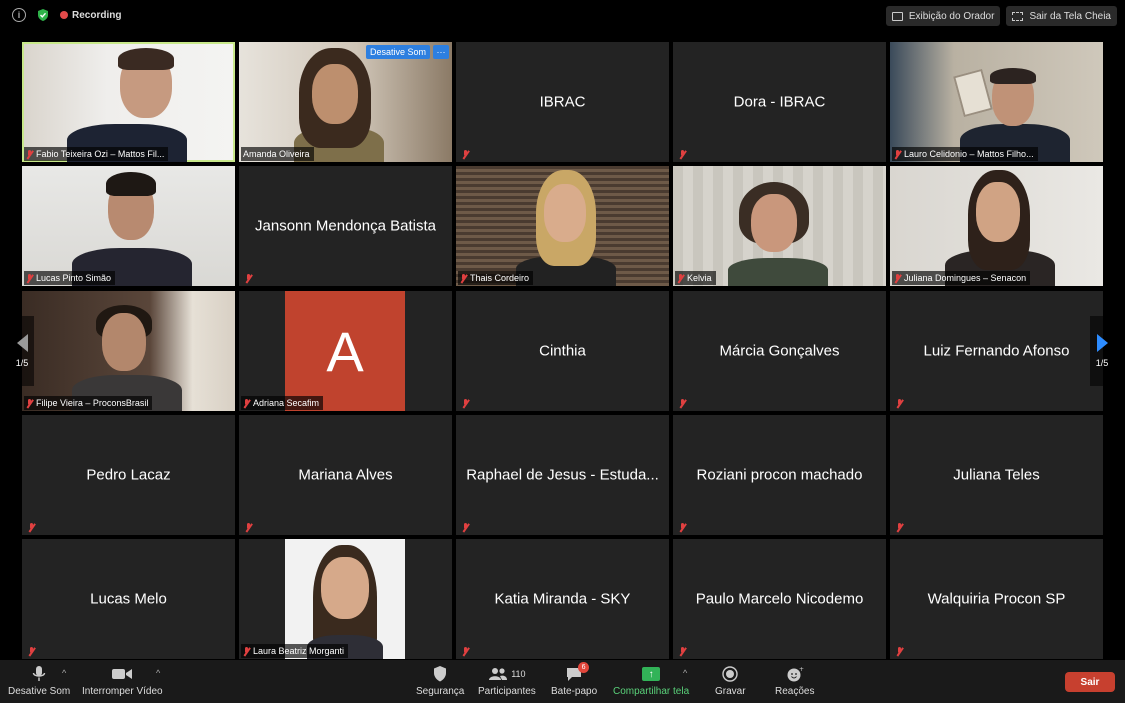 The width and height of the screenshot is (1125, 703). I want to click on video-options-chevron-icon: ^, so click(158, 673).